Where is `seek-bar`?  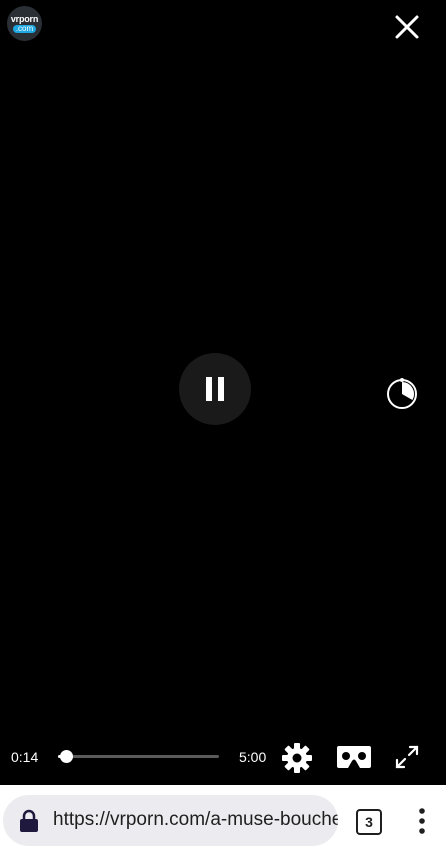
seek-bar is located at coordinates (138, 756).